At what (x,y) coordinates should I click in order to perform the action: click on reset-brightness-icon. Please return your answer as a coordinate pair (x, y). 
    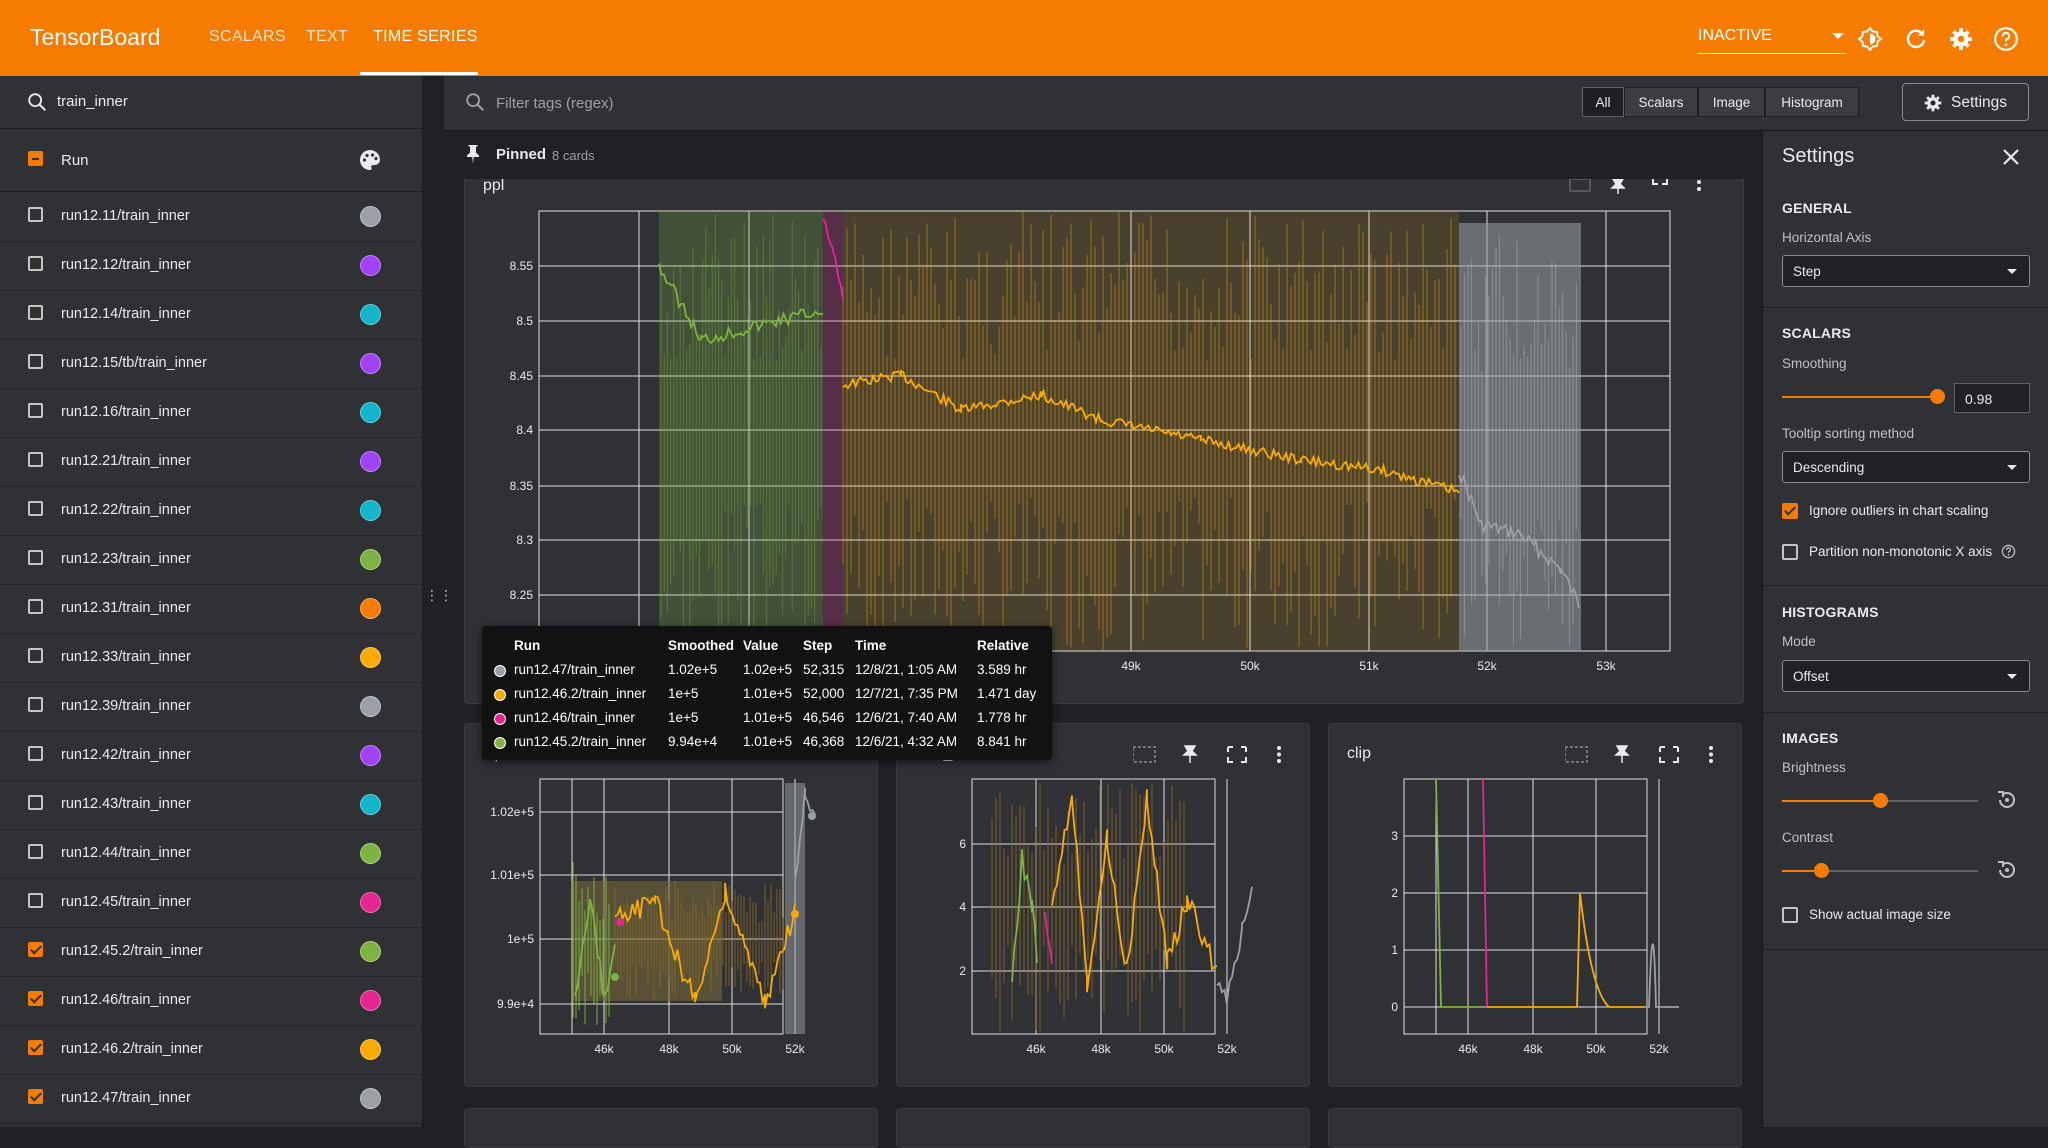
    Looking at the image, I should click on (2007, 800).